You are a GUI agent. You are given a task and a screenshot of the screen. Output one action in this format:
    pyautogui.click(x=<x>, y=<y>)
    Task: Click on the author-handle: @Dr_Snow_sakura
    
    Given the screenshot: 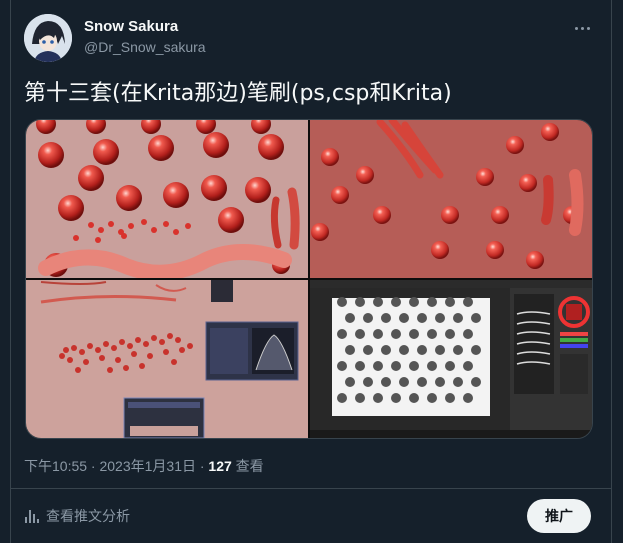 What is the action you would take?
    pyautogui.click(x=145, y=47)
    